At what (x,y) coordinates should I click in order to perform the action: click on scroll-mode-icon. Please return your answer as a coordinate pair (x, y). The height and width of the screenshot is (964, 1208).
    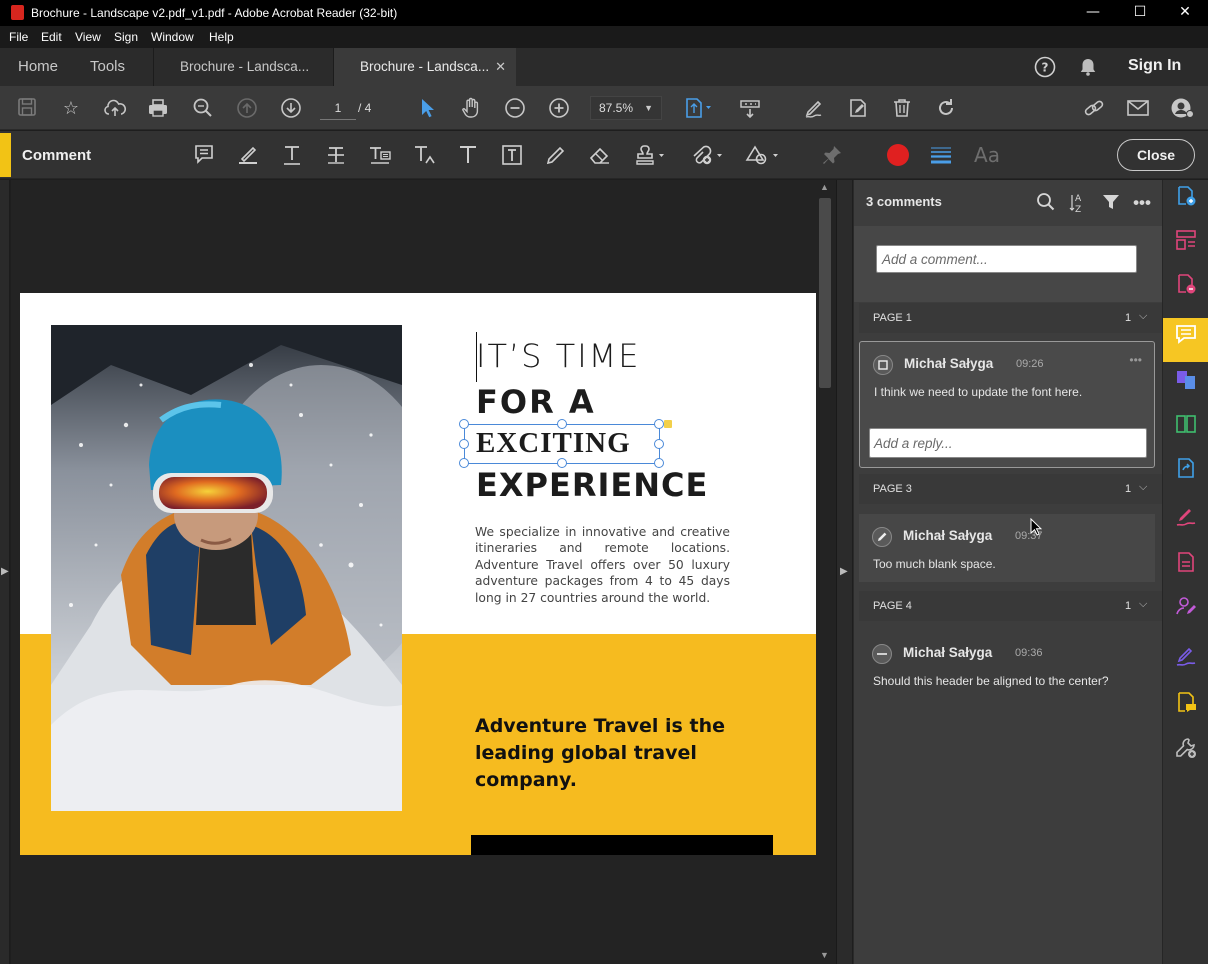
    Looking at the image, I should click on (750, 108).